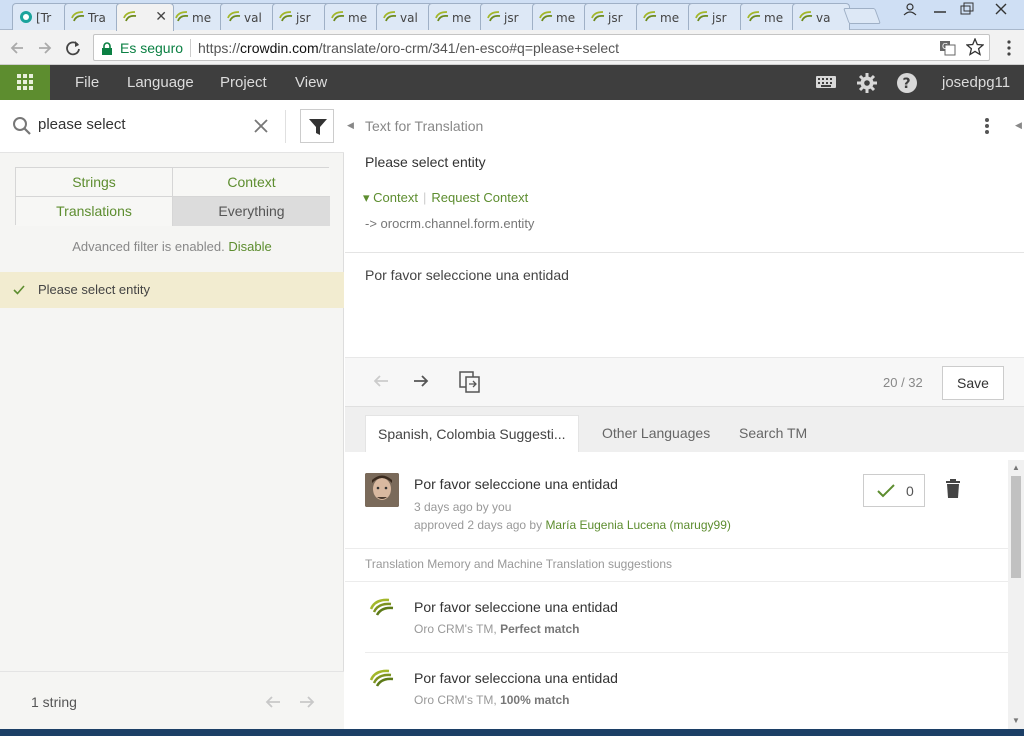  Describe the element at coordinates (516, 678) in the screenshot. I see `tm-suggestion-text: Por favor selecciona una entidad` at that location.